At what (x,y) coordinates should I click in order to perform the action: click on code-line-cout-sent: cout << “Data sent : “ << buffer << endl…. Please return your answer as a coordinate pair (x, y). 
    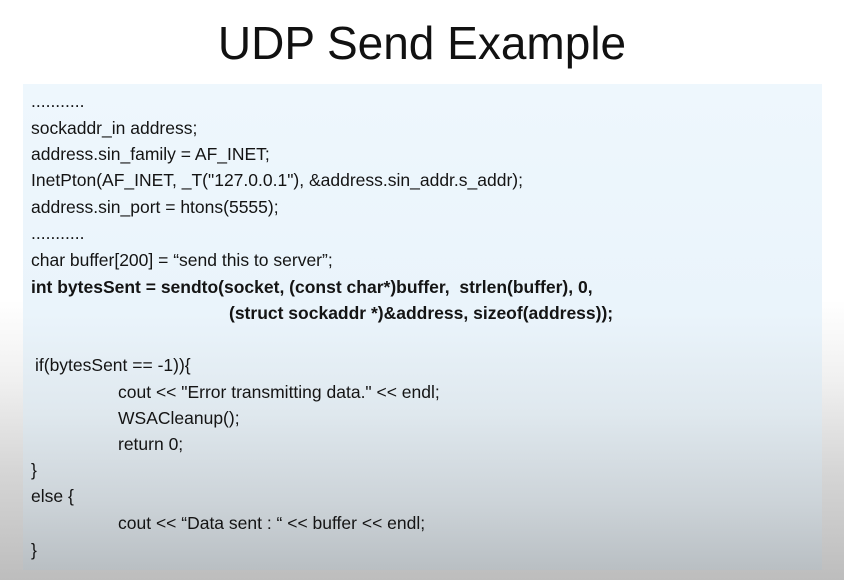
    Looking at the image, I should click on (272, 523).